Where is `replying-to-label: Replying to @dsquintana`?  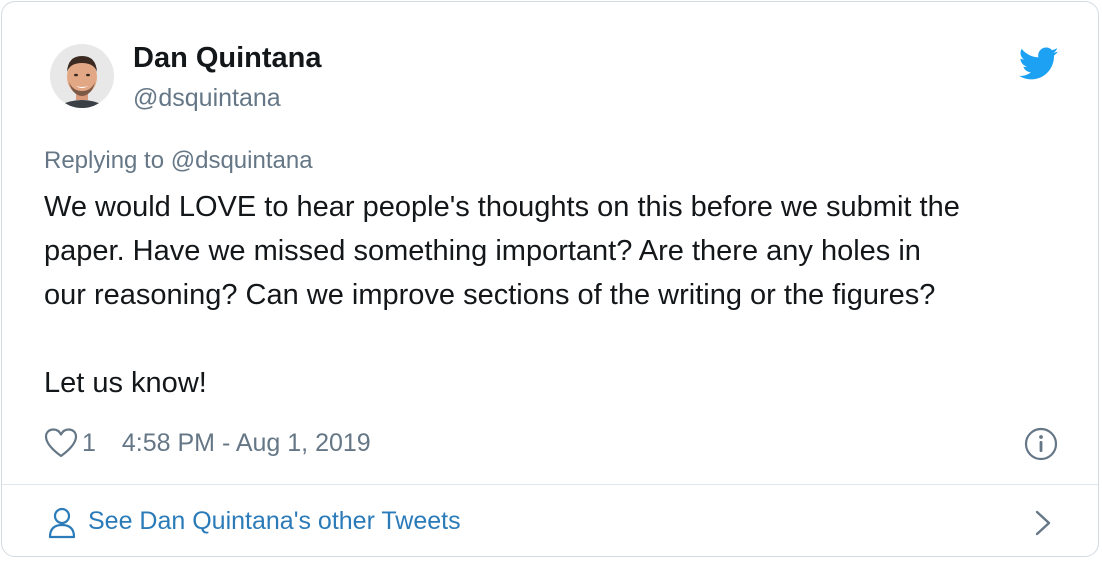
replying-to-label: Replying to @dsquintana is located at coordinates (178, 161).